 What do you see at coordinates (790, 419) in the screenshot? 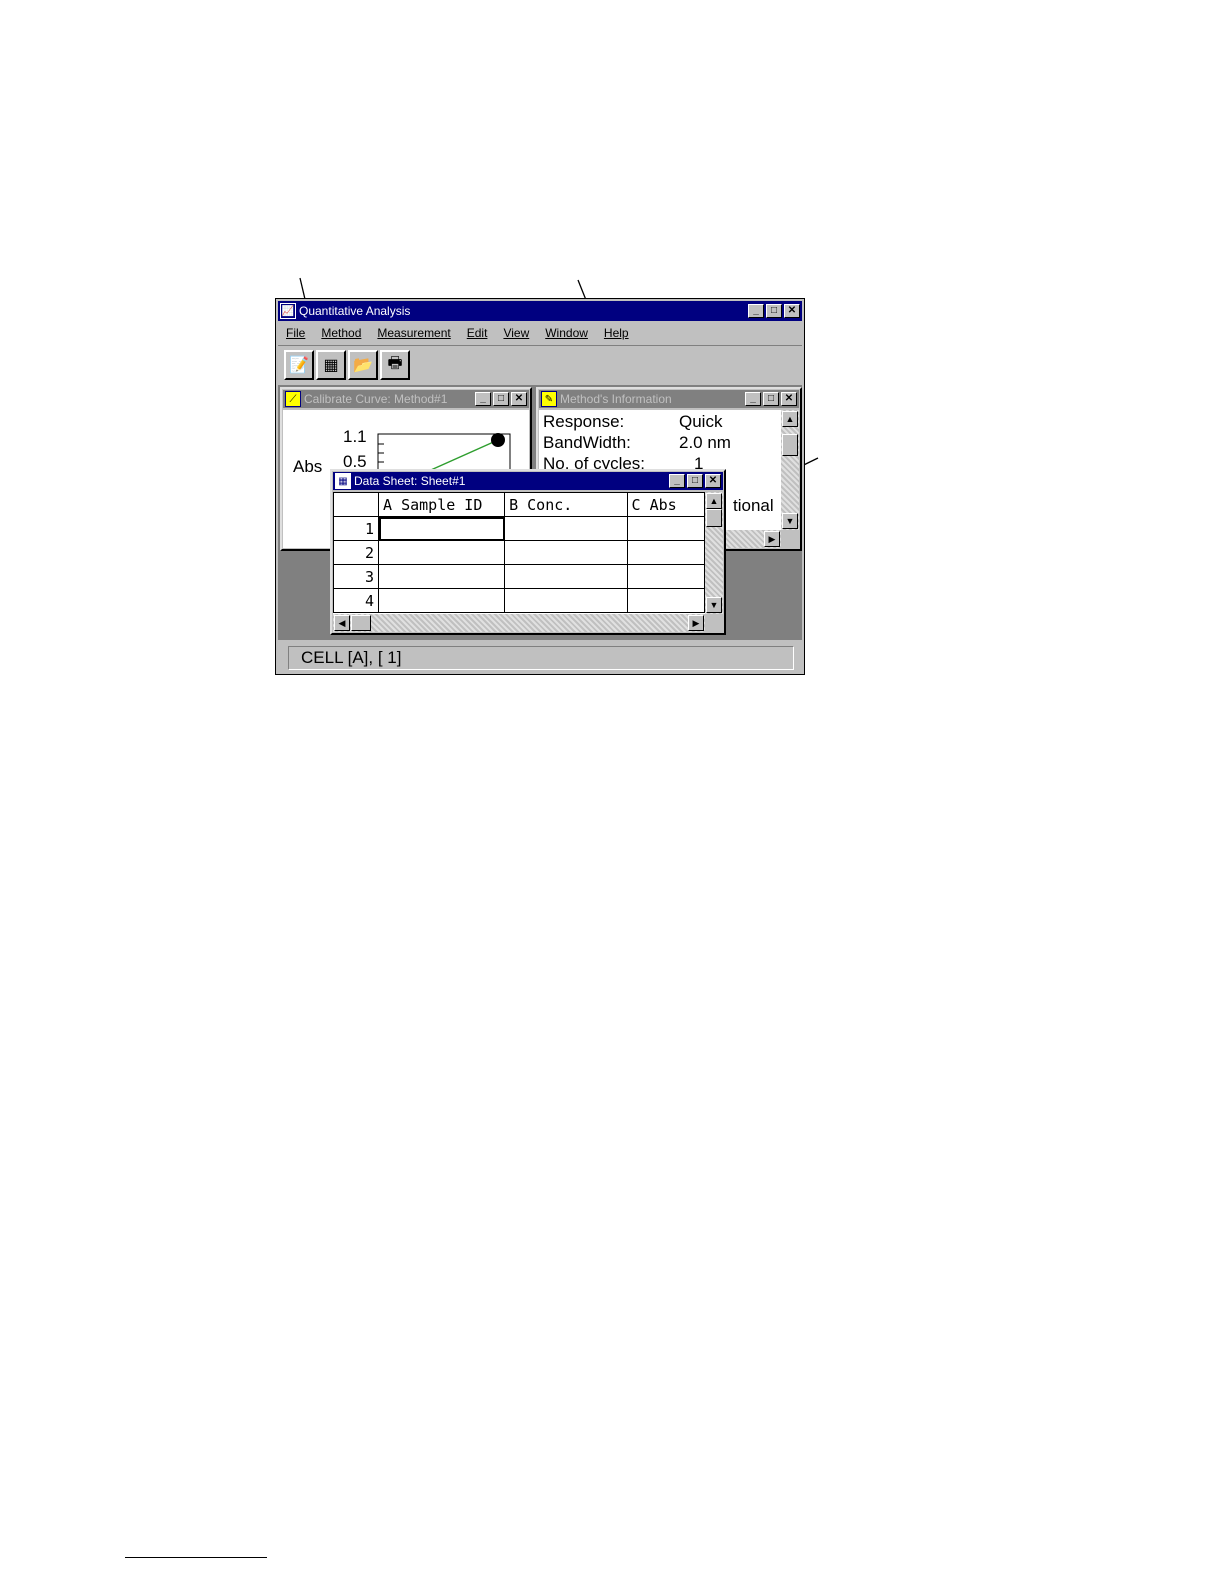
I see `scroll-up-button: ▲` at bounding box center [790, 419].